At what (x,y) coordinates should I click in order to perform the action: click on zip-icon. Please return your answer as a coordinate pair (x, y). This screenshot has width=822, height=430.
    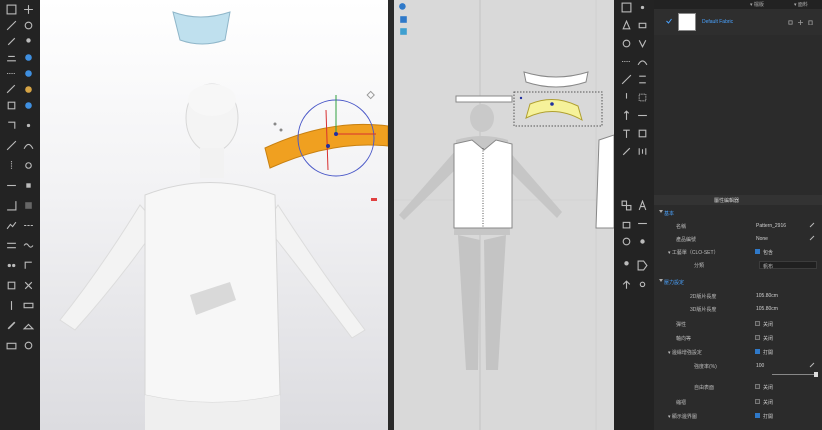
    Looking at the image, I should click on (11, 165).